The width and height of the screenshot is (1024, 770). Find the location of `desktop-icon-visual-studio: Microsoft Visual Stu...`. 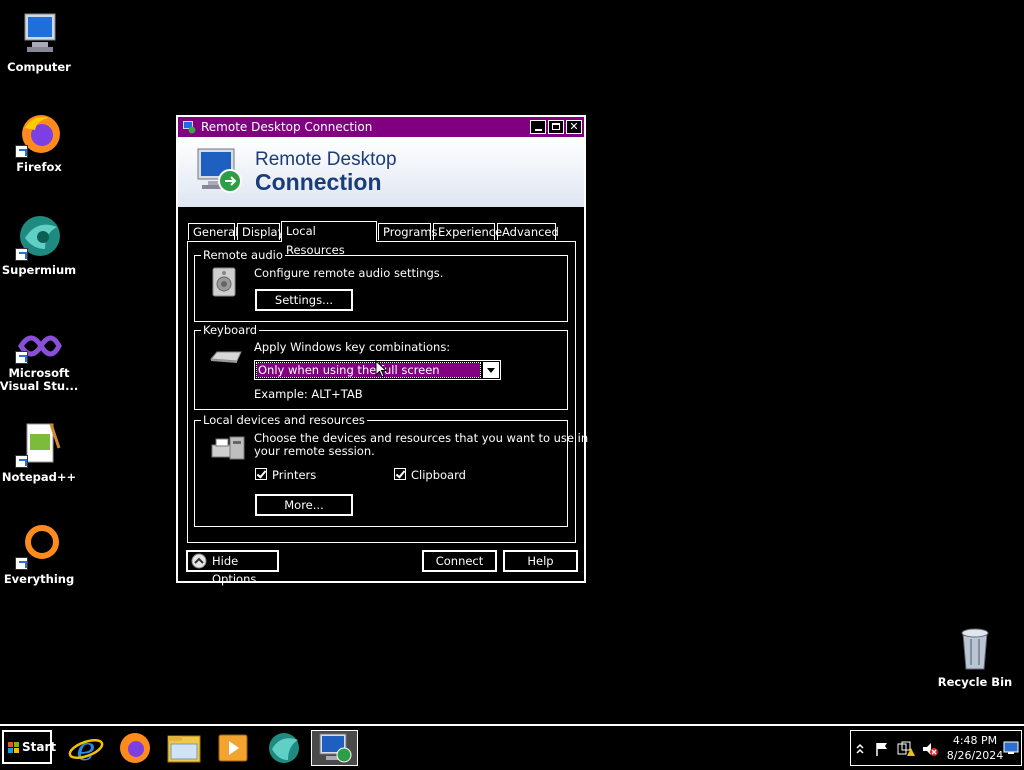

desktop-icon-visual-studio: Microsoft Visual Stu... is located at coordinates (39, 360).